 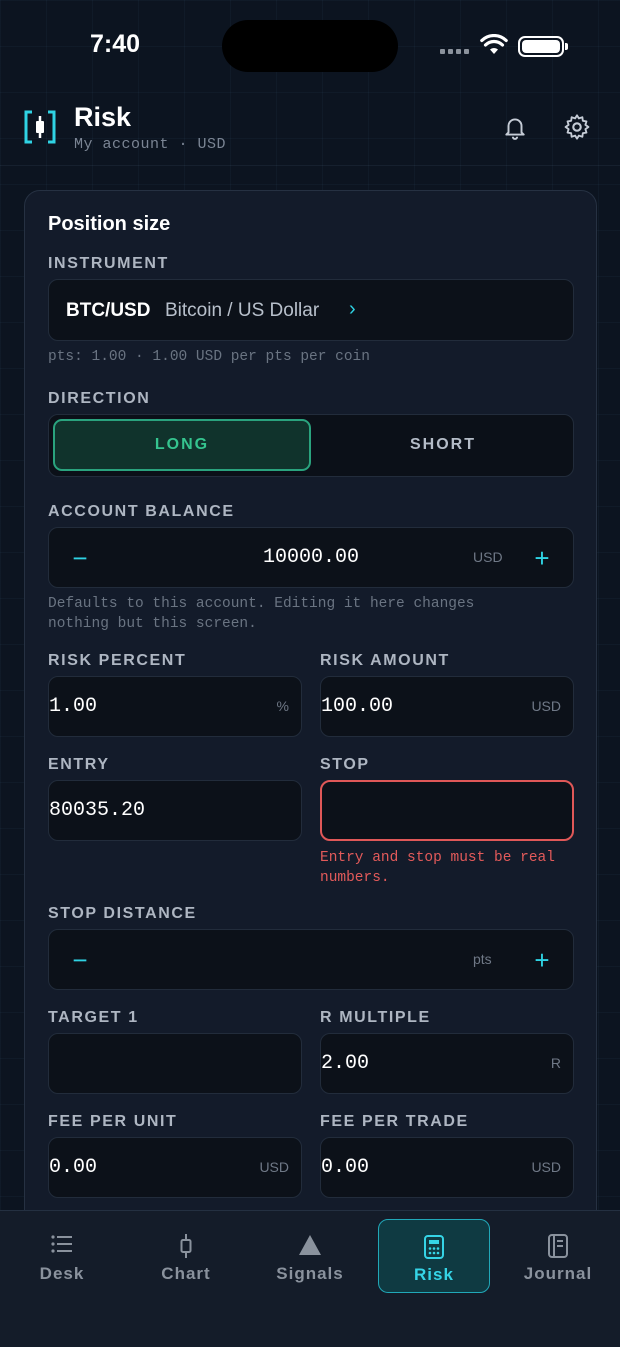 What do you see at coordinates (175, 706) in the screenshot?
I see `risk-percent-input: 1.00 %` at bounding box center [175, 706].